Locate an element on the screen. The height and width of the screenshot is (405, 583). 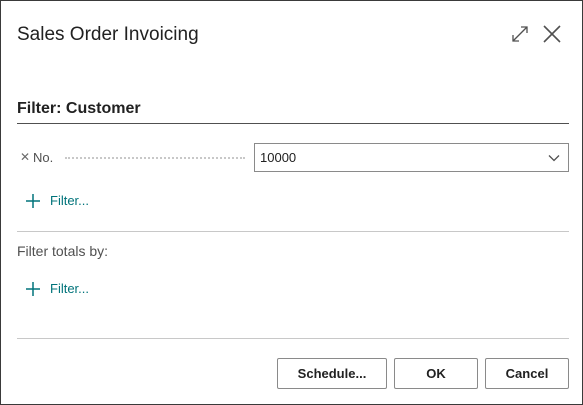
filter-totals-label: Filter totals by: is located at coordinates (63, 251).